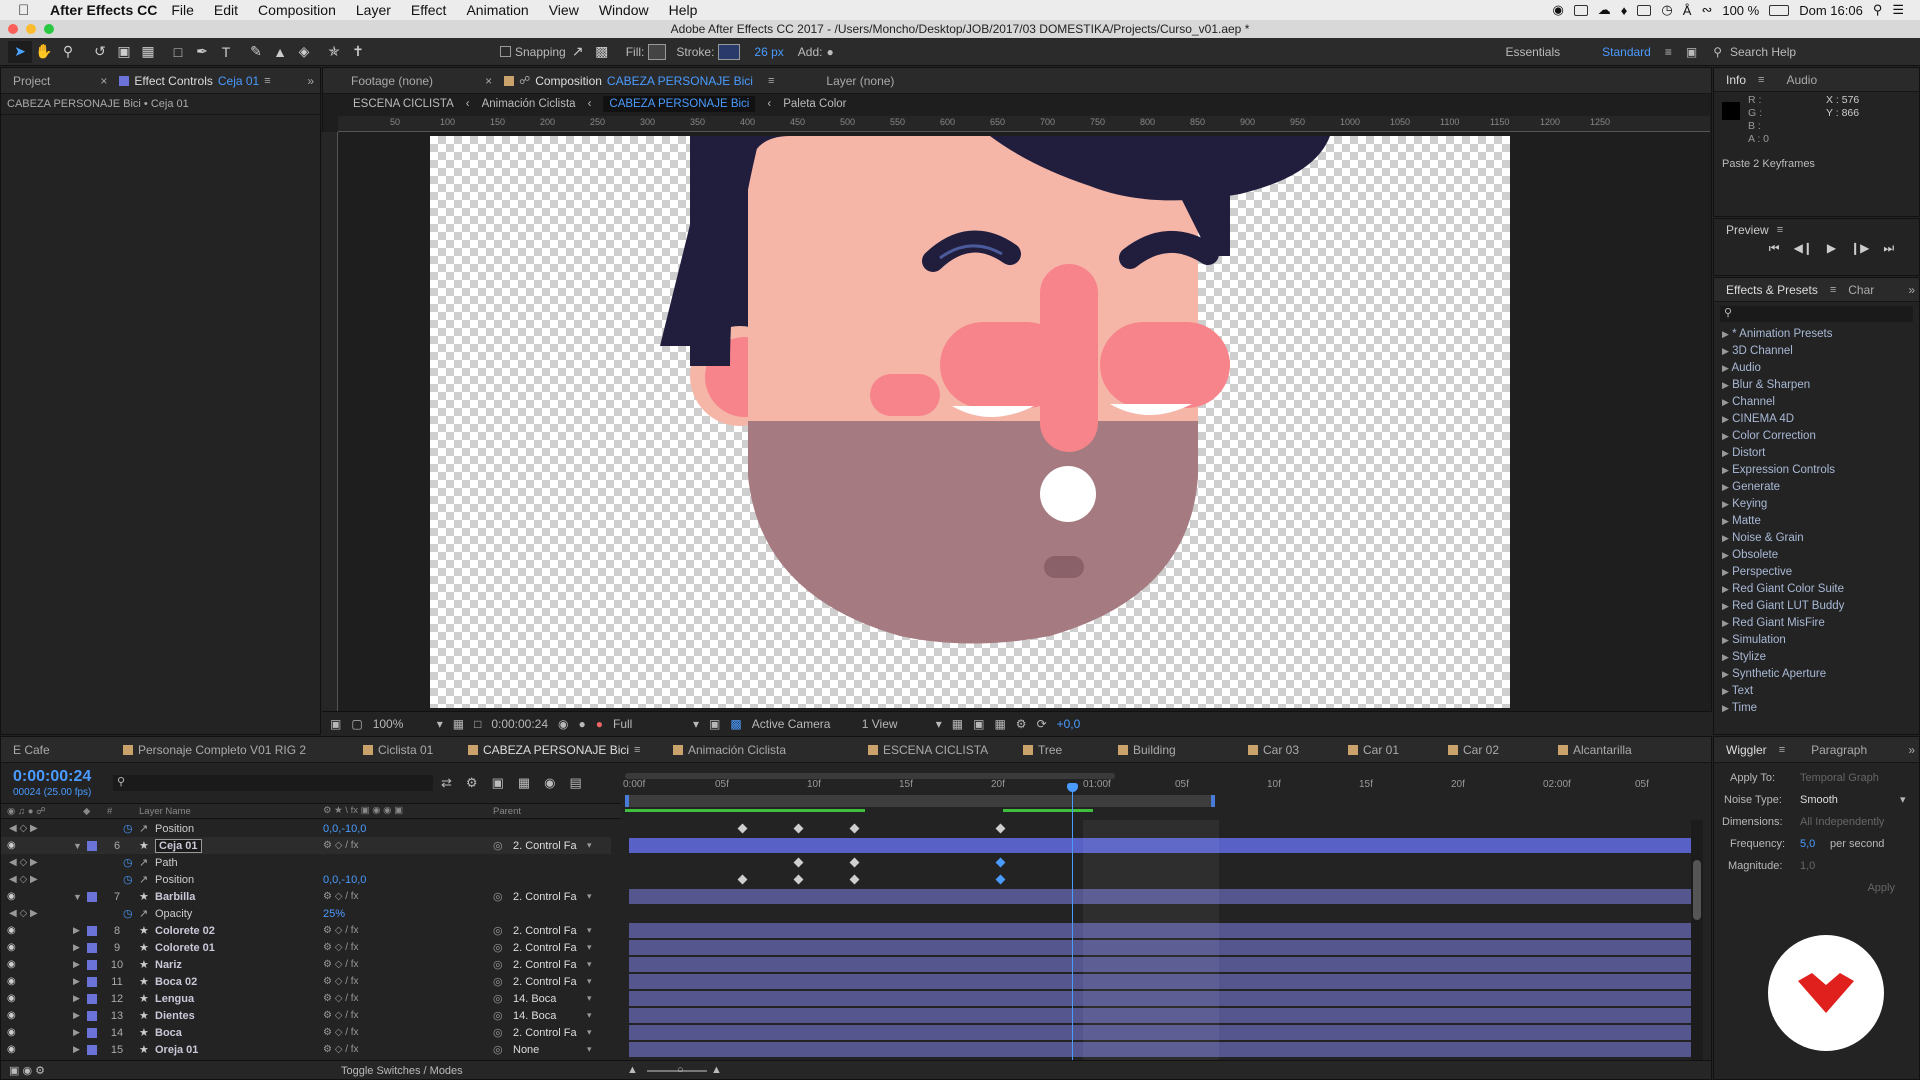 This screenshot has height=1080, width=1920. Describe the element at coordinates (639, 81) in the screenshot. I see `tab-composition: ☍ Composition CABEZA PERSONAJE Bici ≡` at that location.